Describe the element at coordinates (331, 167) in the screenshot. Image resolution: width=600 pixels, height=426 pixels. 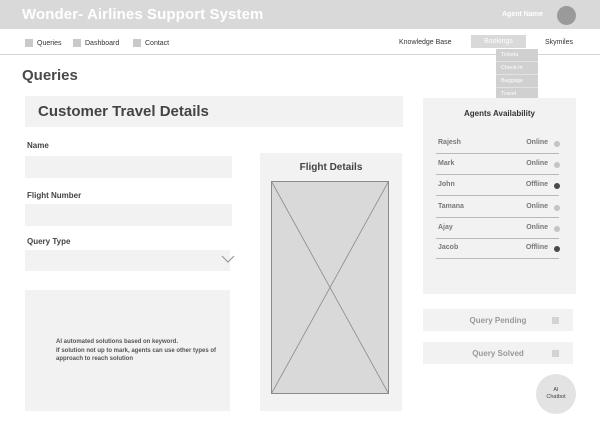
I see `flight-details-title: Flight Details` at that location.